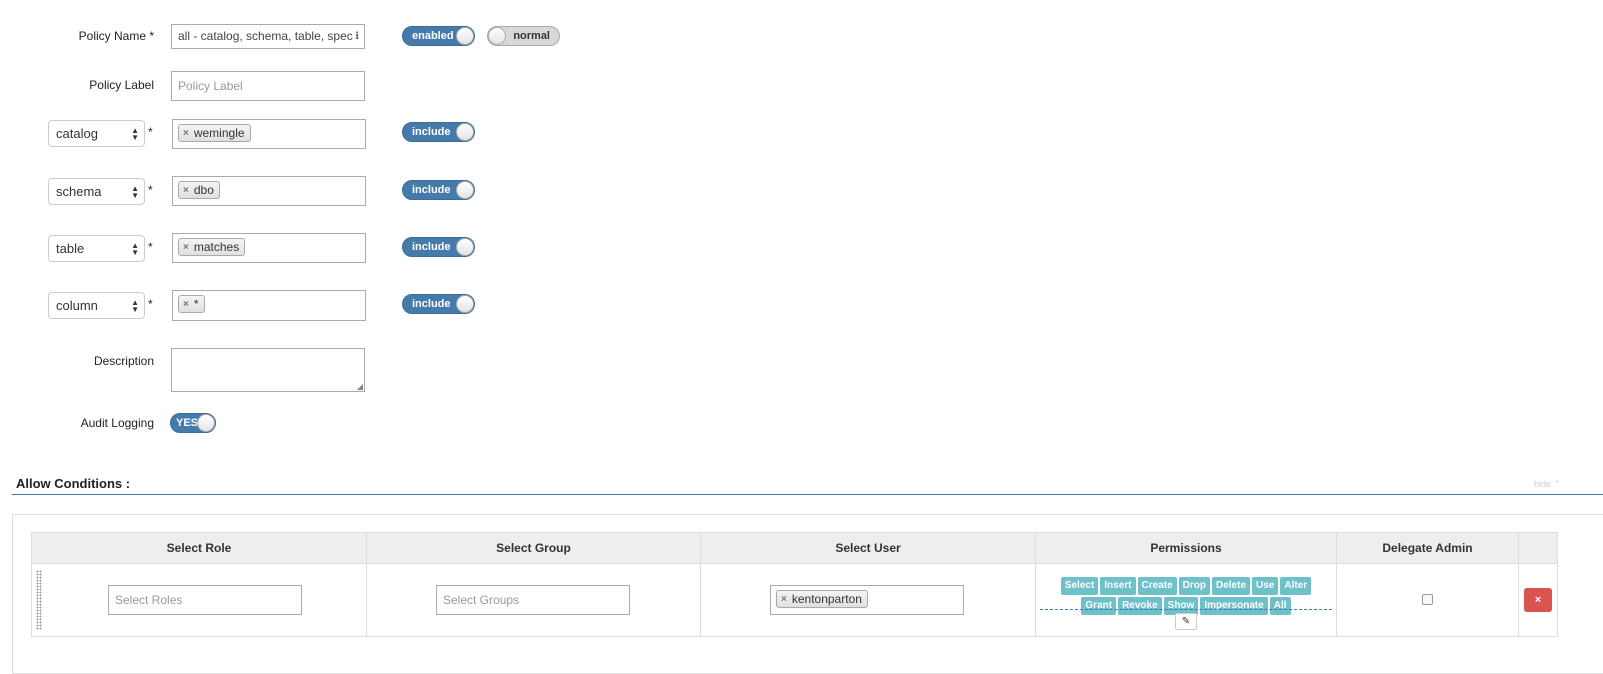 Image resolution: width=1603 pixels, height=674 pixels. Describe the element at coordinates (1194, 586) in the screenshot. I see `permission-badge: Drop` at that location.